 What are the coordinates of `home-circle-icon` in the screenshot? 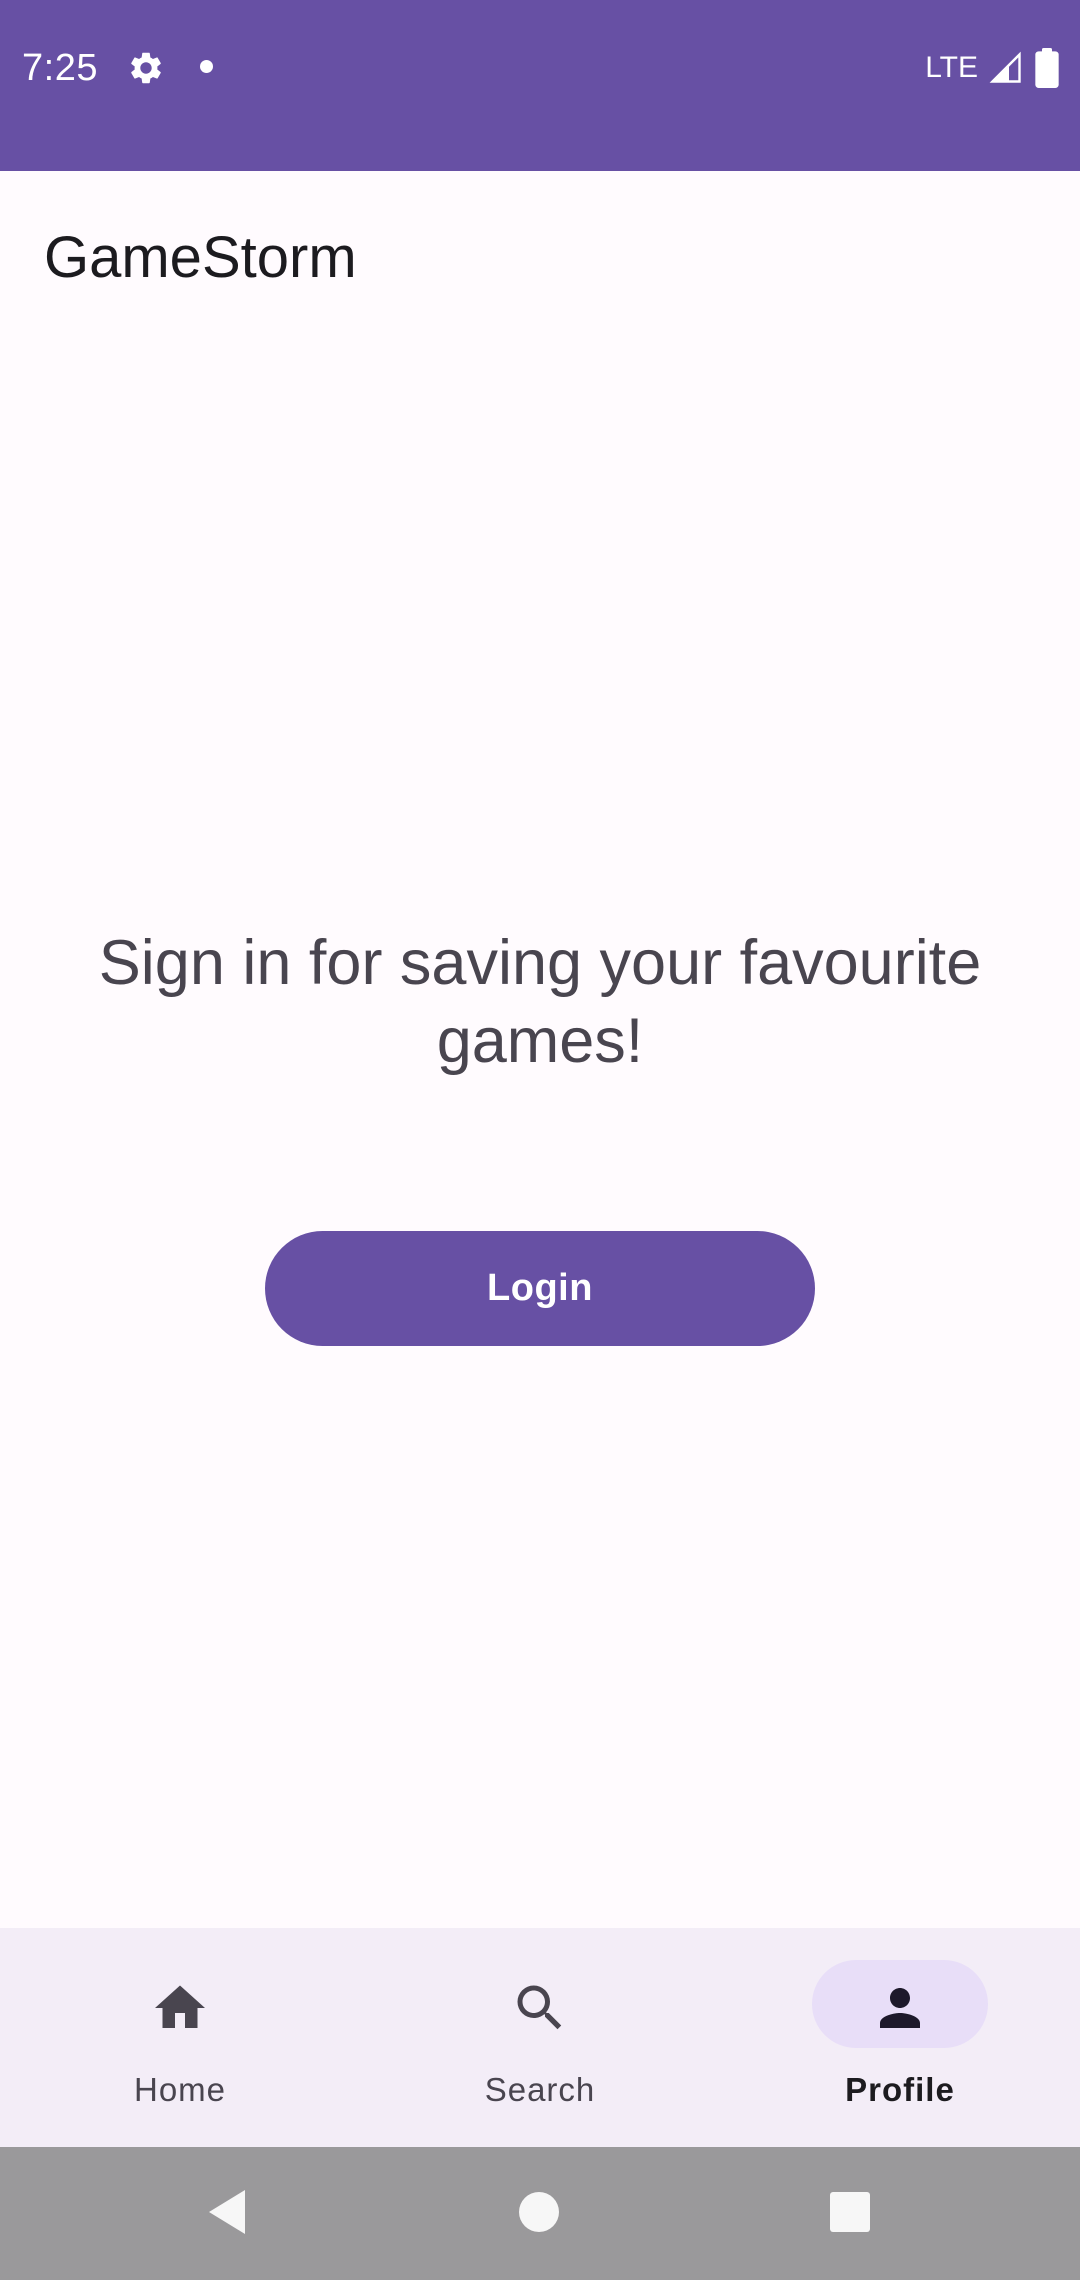 It's located at (539, 2212).